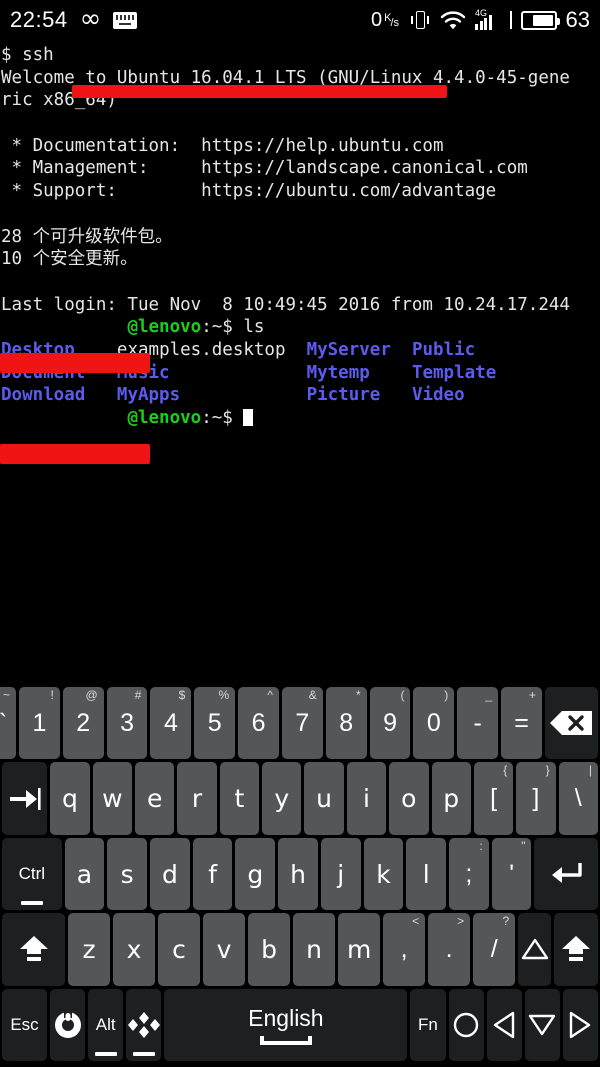 This screenshot has height=1067, width=600. Describe the element at coordinates (112, 798) in the screenshot. I see `key-w: w` at that location.